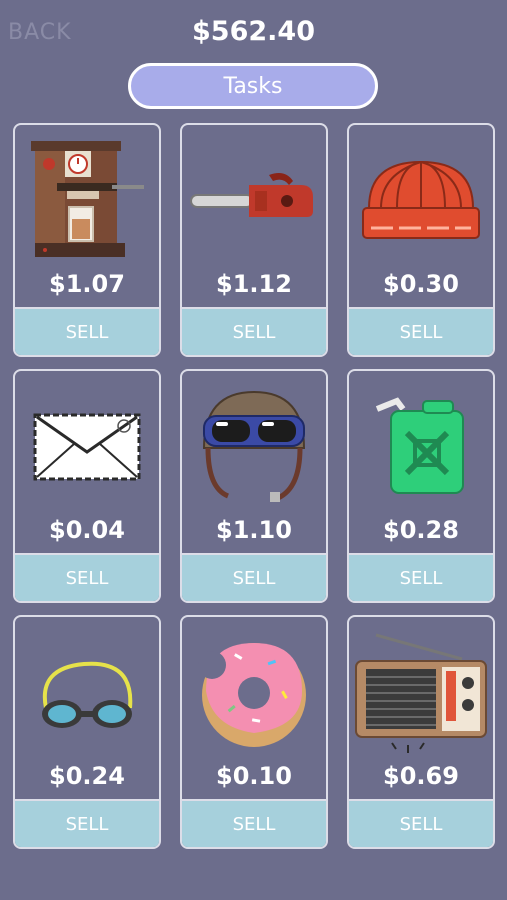  I want to click on item-card-envelope: $0.04 SELL, so click(87, 486).